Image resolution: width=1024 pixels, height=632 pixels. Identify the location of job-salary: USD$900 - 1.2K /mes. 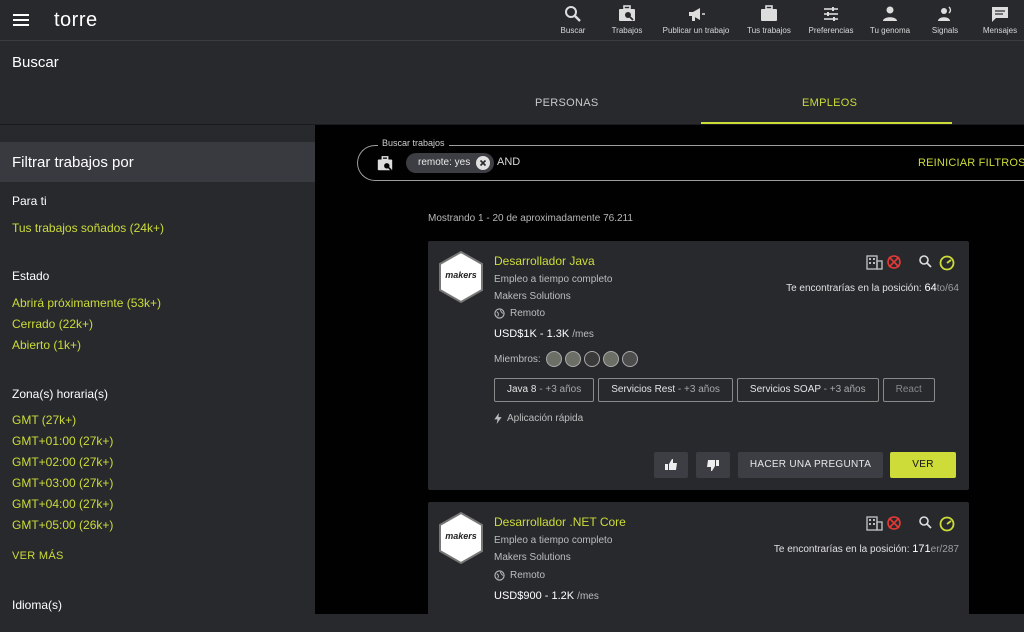
(546, 596).